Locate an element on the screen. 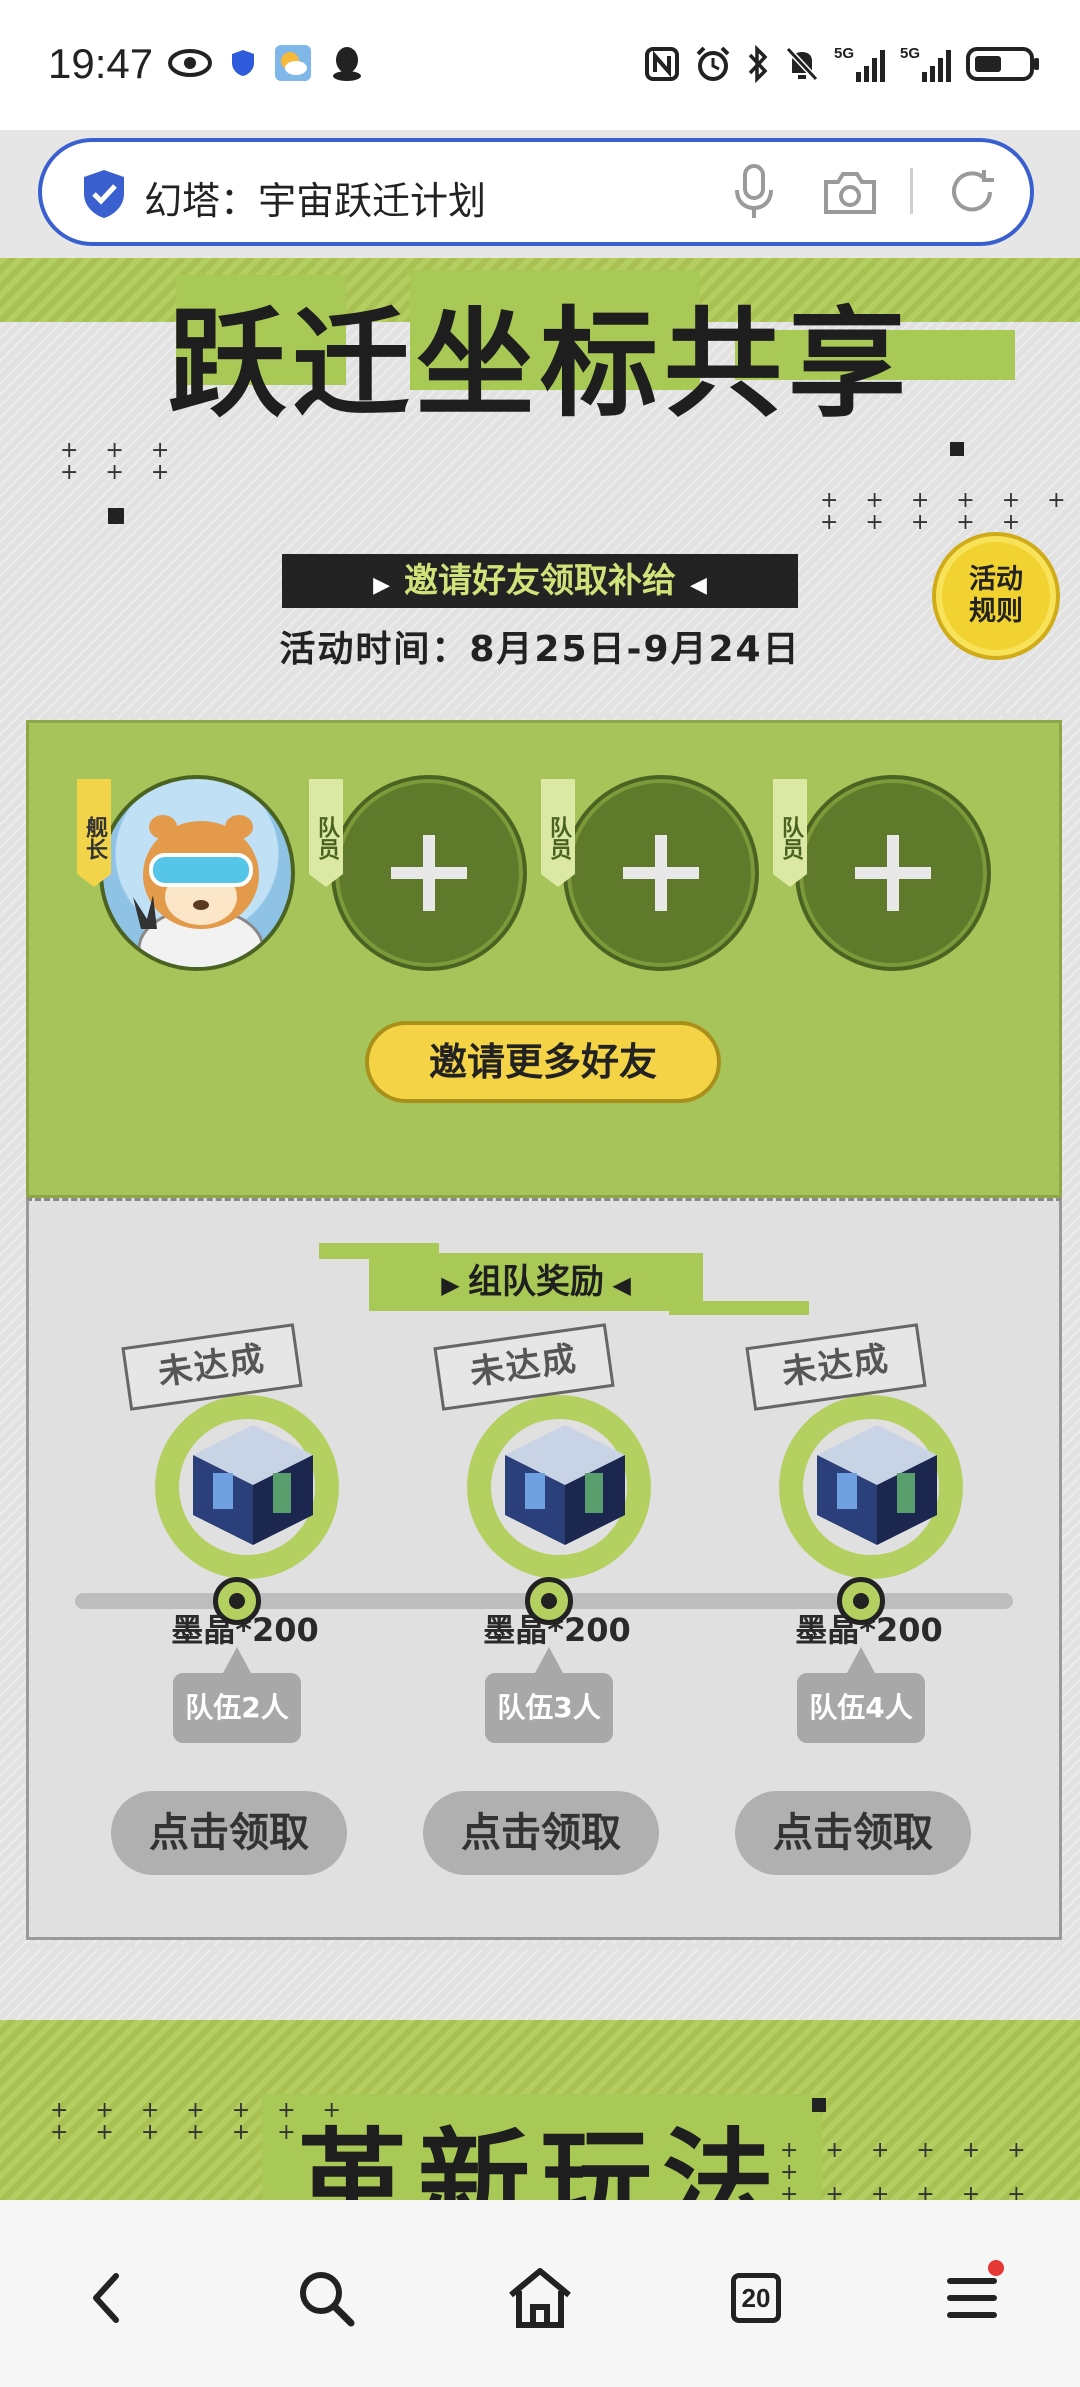 This screenshot has height=2387, width=1080. camera-icon is located at coordinates (850, 194).